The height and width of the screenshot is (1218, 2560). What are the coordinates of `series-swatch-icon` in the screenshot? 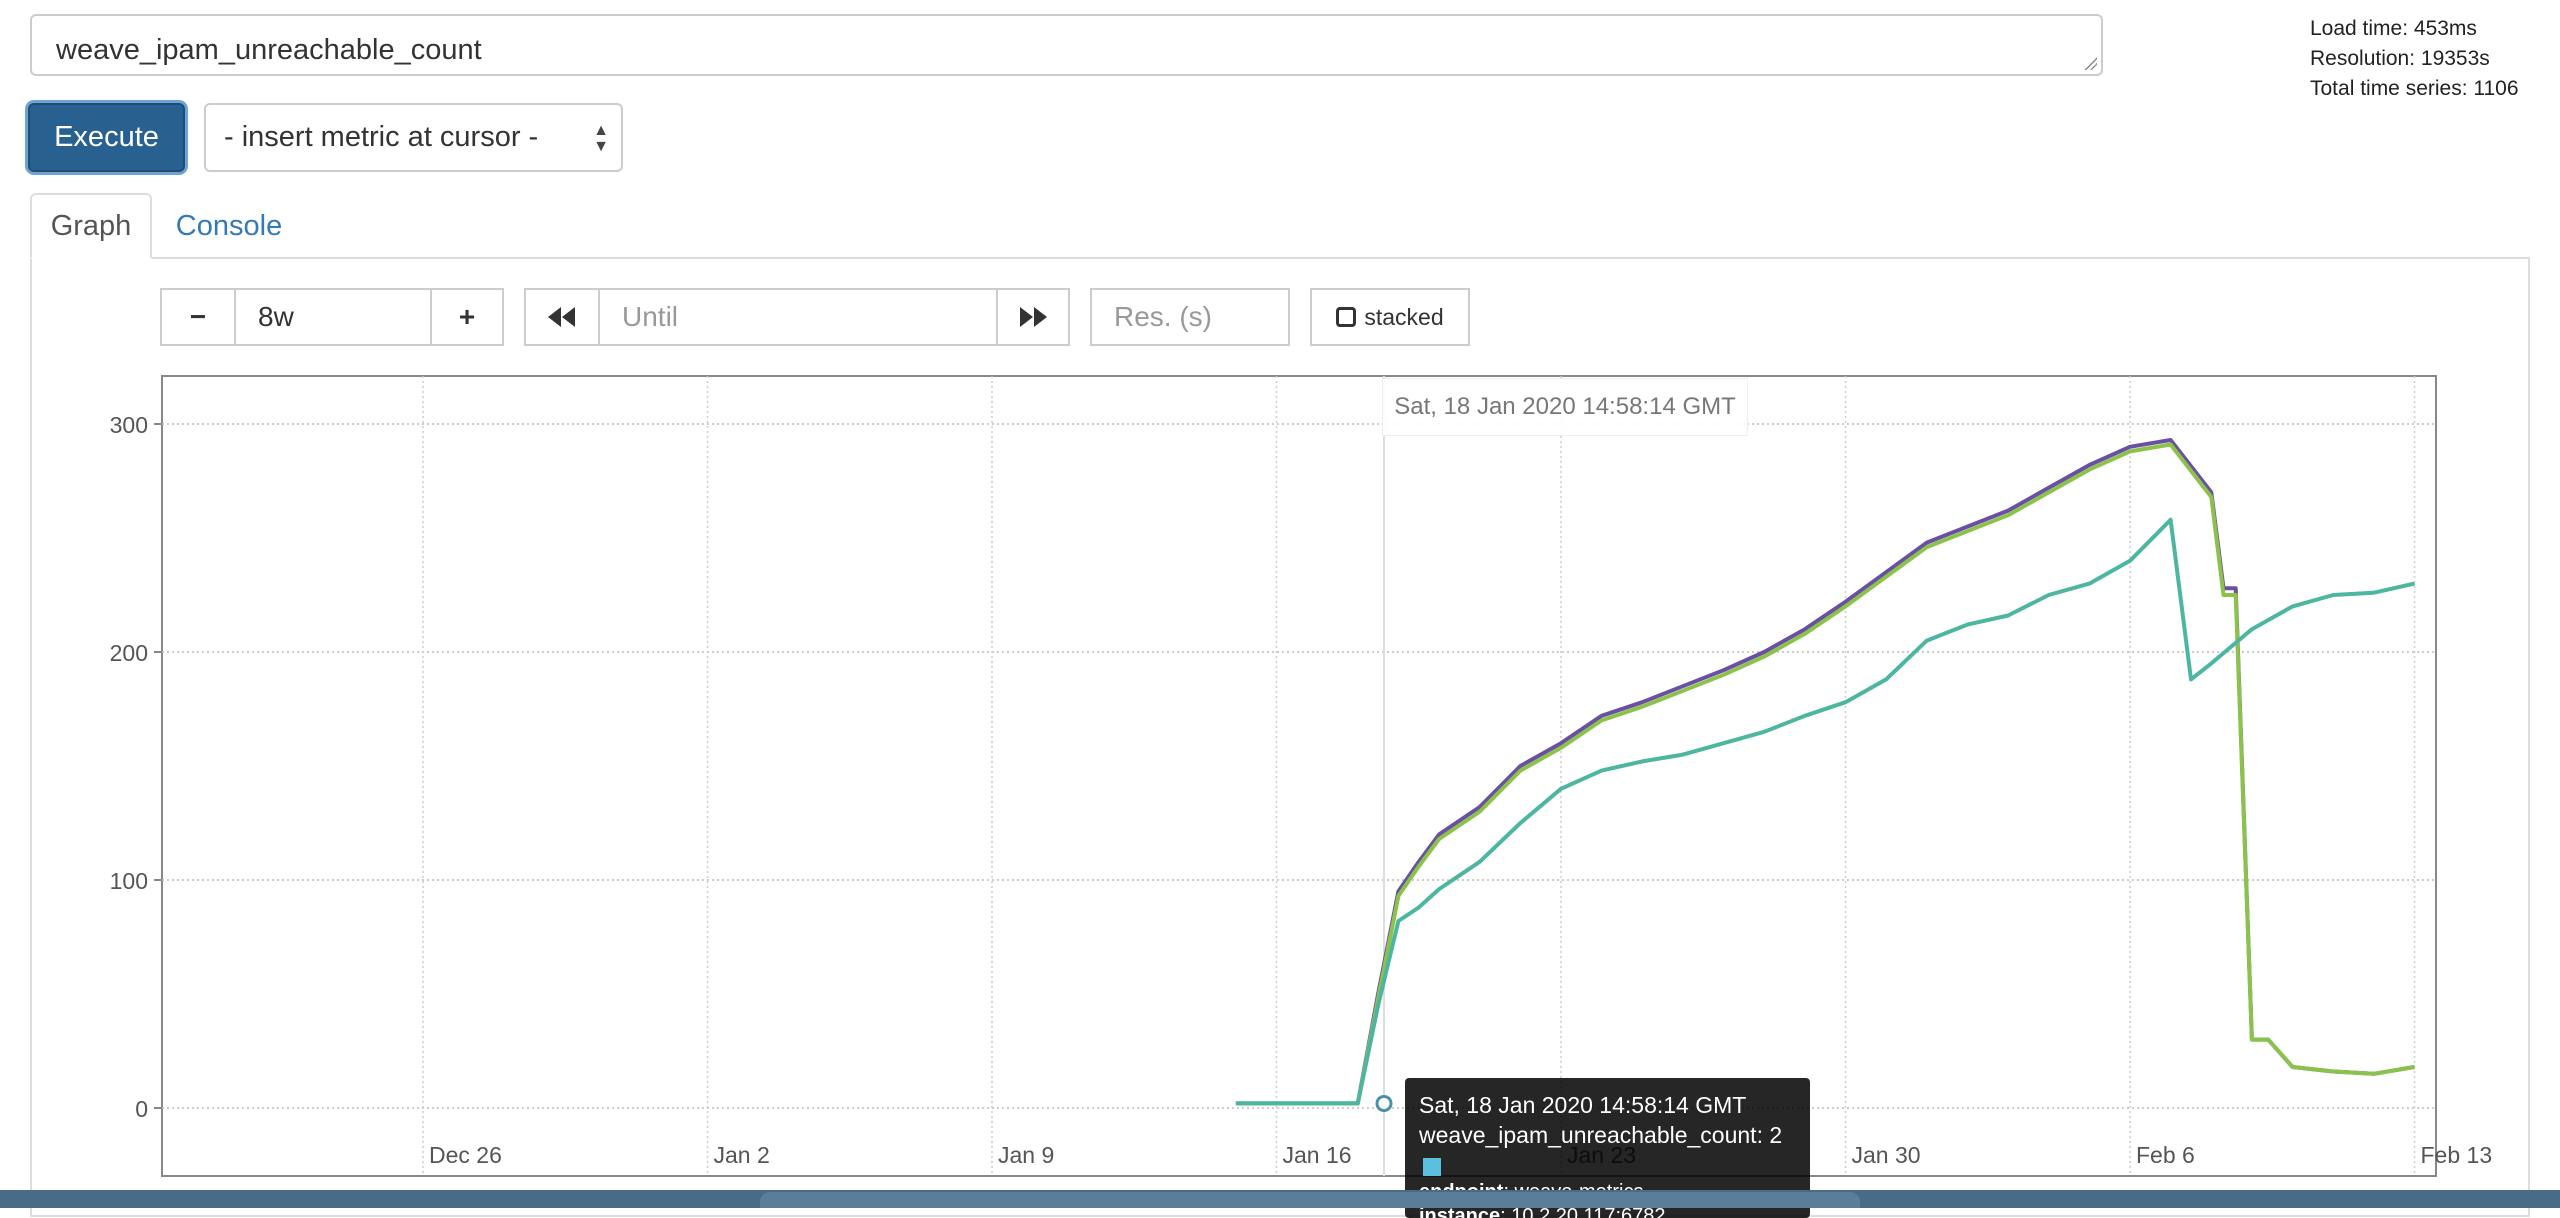 It's located at (1432, 1166).